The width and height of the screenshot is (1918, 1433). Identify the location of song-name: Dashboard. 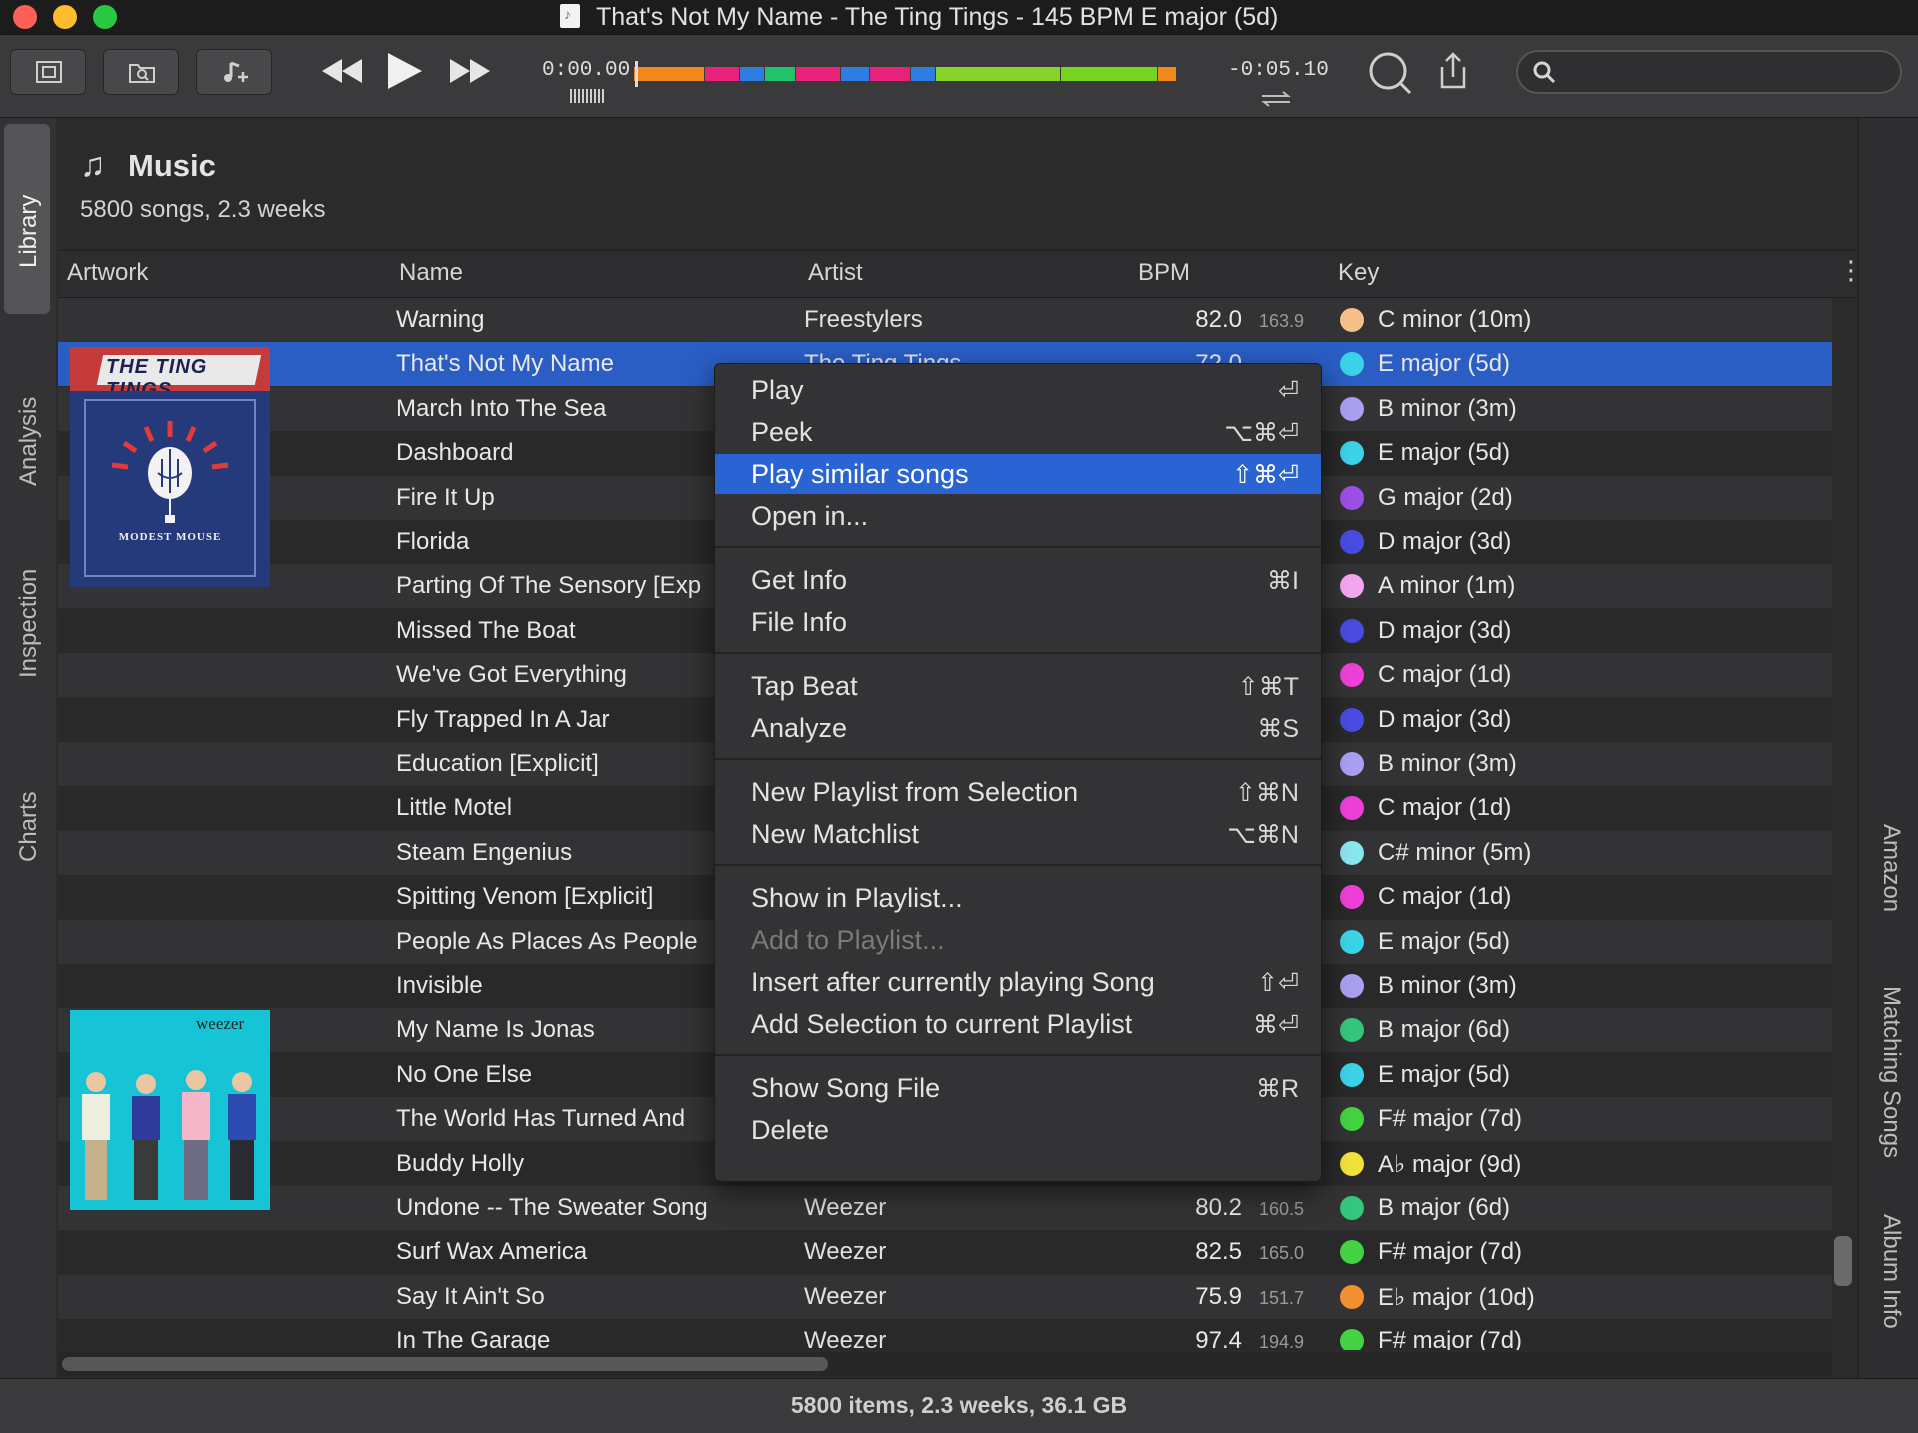
(455, 452).